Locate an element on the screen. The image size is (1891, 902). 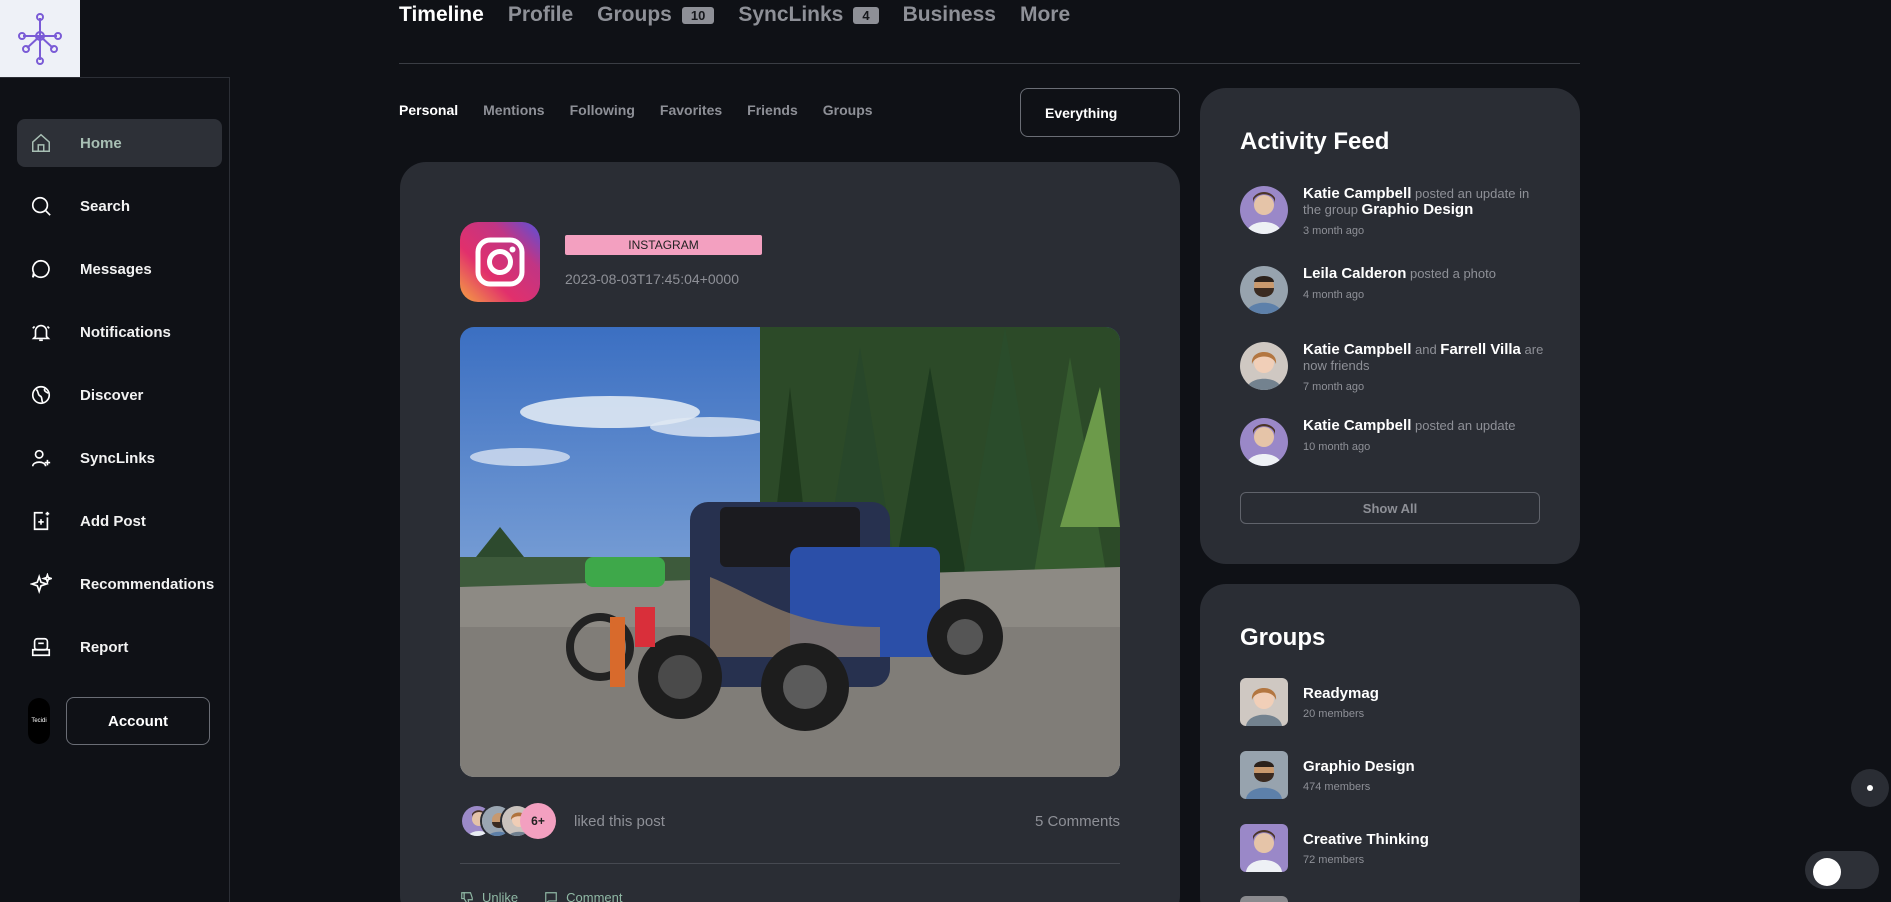
sidebar-item-search: Search is located at coordinates (119, 206).